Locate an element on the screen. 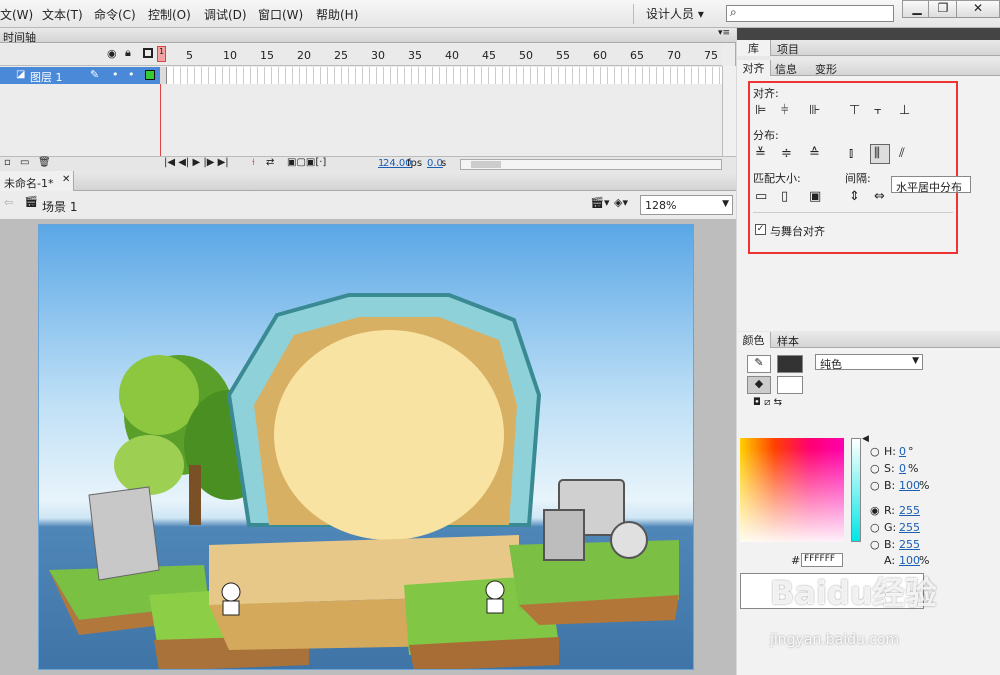  alpha-value: 100 is located at coordinates (909, 560).